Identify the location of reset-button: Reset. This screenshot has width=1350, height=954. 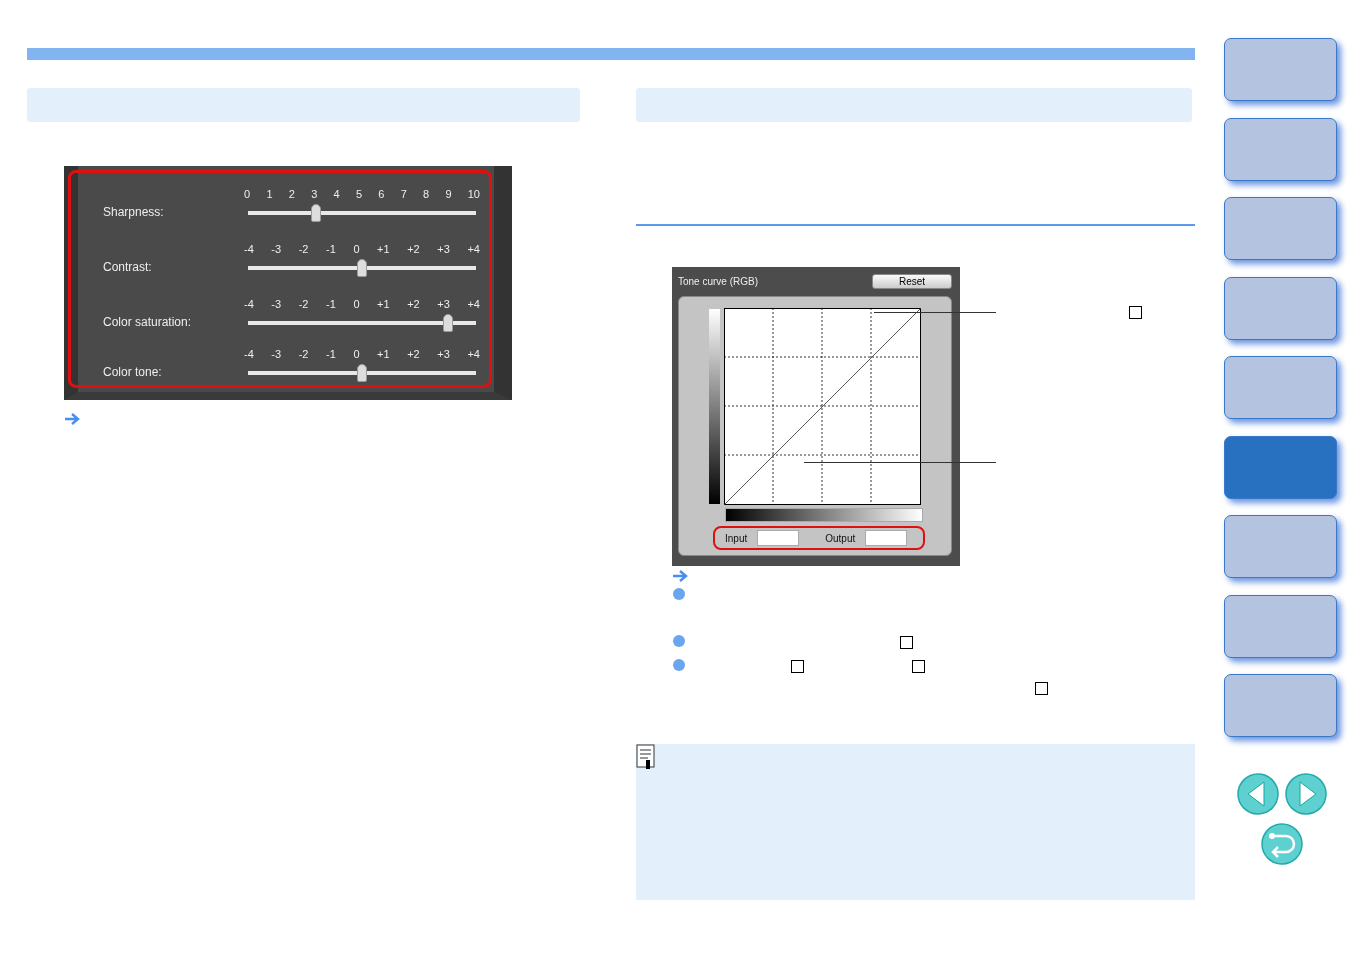
(912, 281).